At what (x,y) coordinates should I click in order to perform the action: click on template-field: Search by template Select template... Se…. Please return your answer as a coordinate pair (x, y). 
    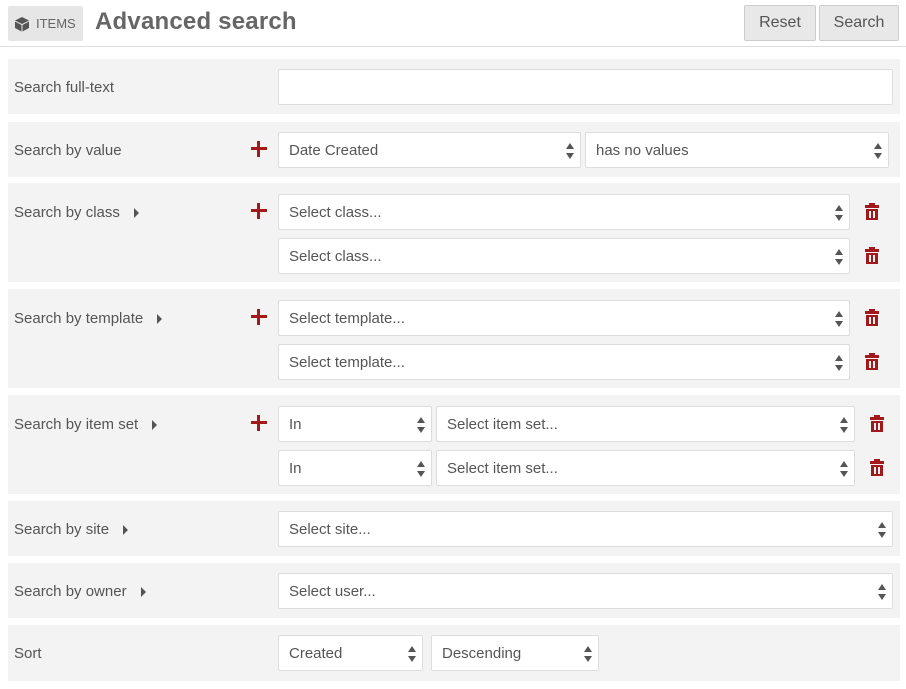
    Looking at the image, I should click on (454, 338).